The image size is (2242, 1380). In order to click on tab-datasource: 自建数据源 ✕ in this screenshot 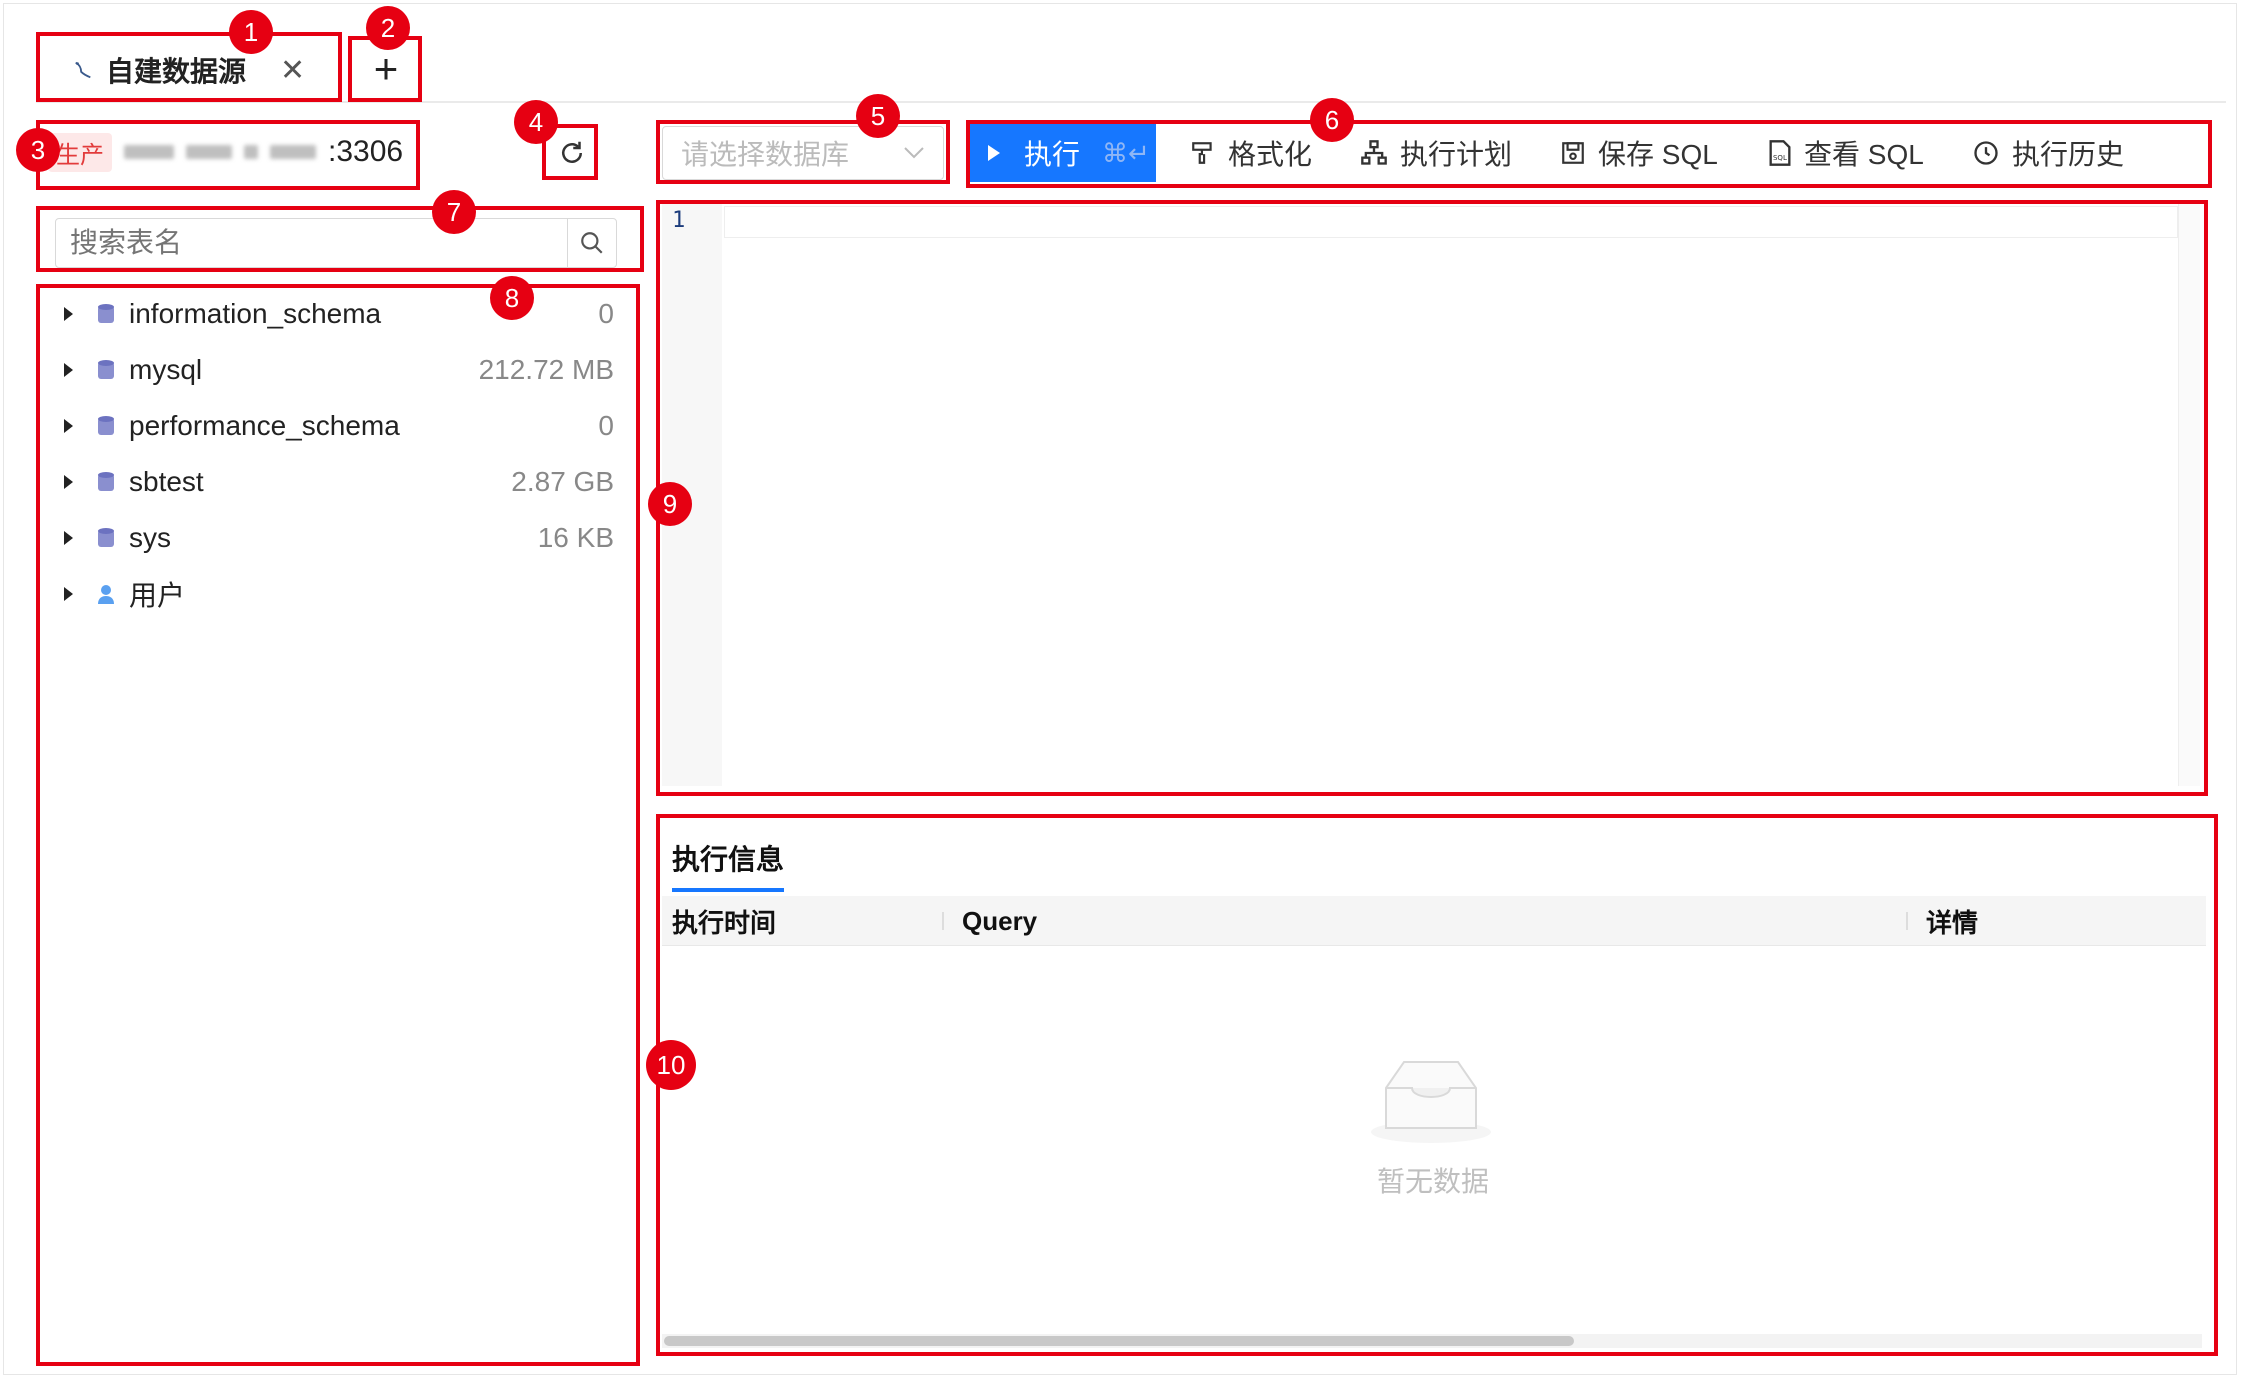, I will do `click(188, 70)`.